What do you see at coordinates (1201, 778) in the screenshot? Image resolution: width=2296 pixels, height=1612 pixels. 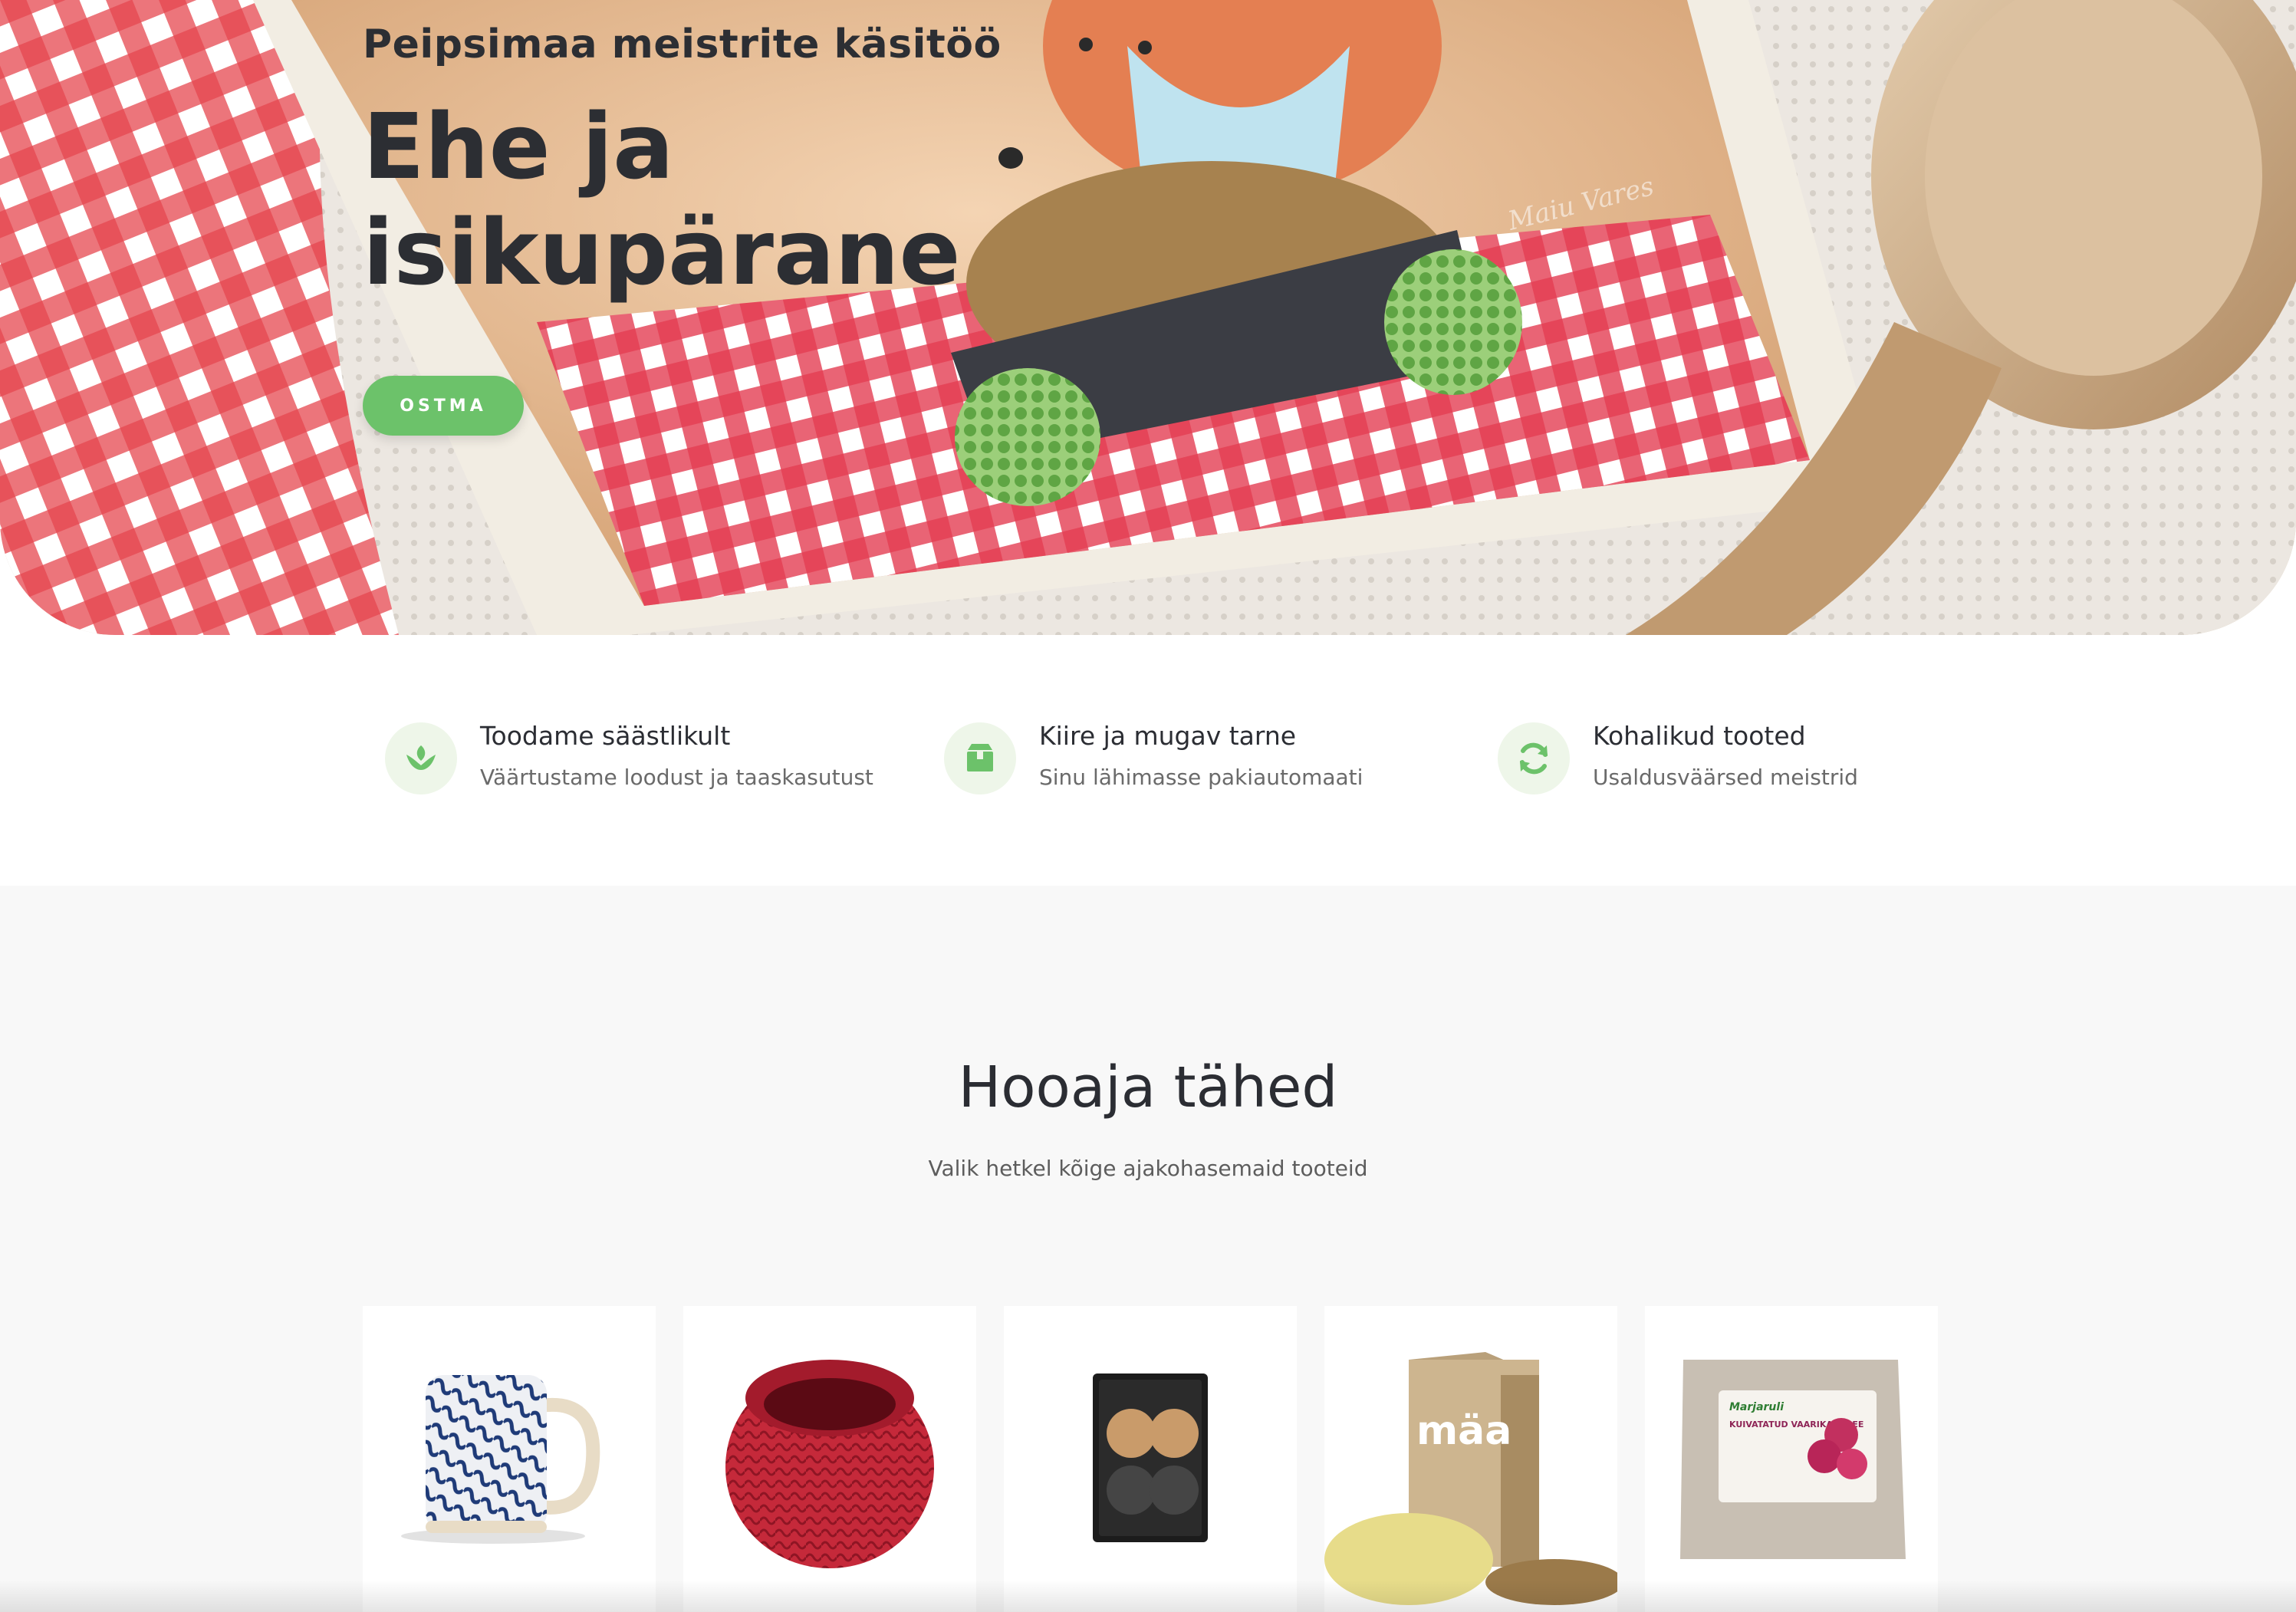 I see `feature-description: Sinu lähimasse pakiautomaati` at bounding box center [1201, 778].